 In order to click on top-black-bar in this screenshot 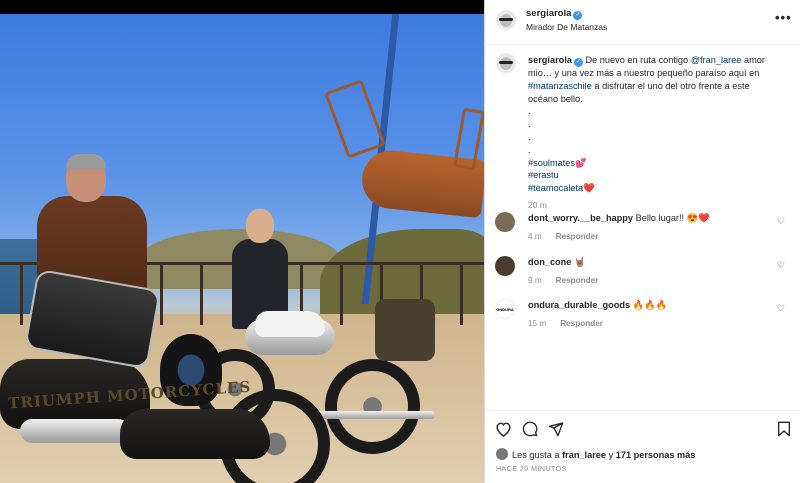, I will do `click(242, 7)`.